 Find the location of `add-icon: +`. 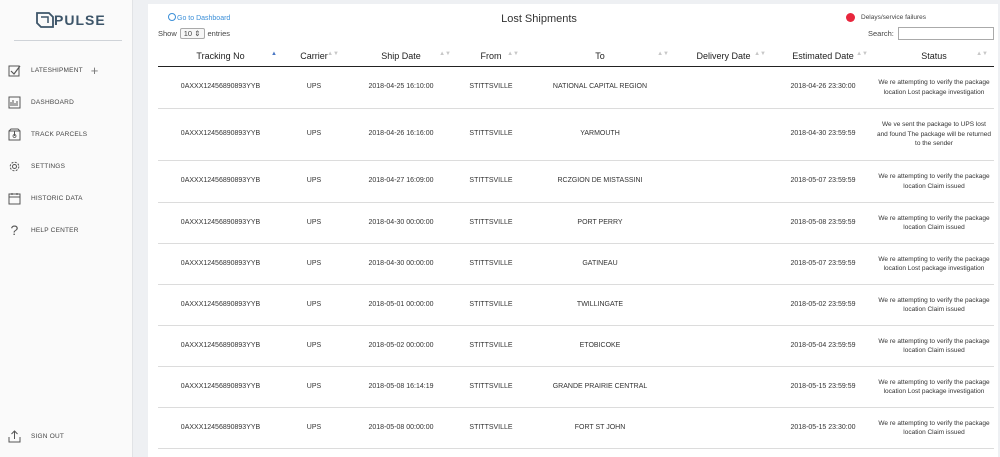

add-icon: + is located at coordinates (95, 70).